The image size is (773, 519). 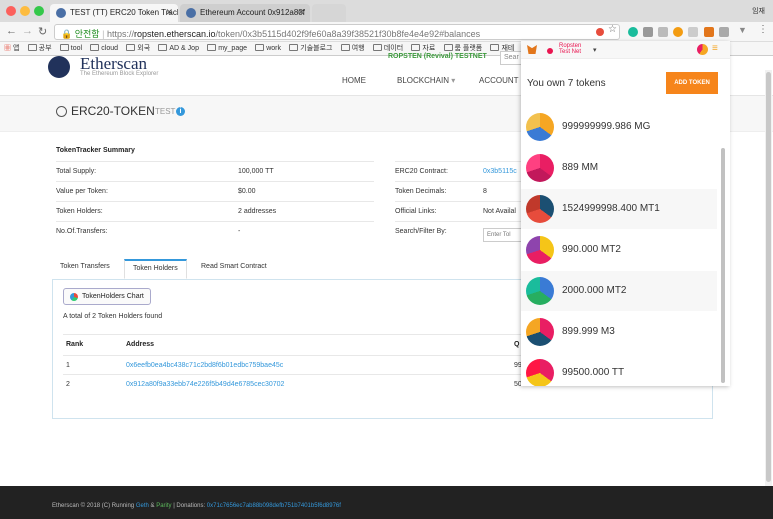 I want to click on nav-account: ACCOUNT, so click(x=499, y=80).